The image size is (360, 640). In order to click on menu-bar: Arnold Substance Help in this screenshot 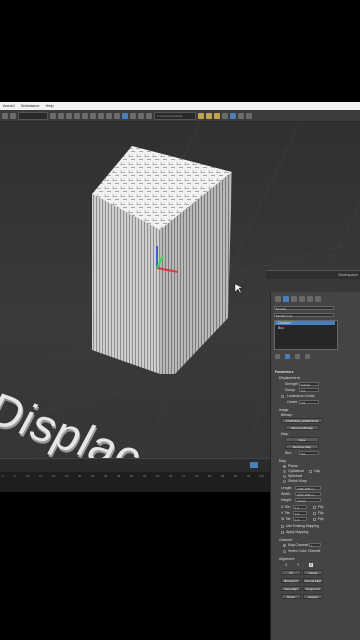, I will do `click(180, 106)`.